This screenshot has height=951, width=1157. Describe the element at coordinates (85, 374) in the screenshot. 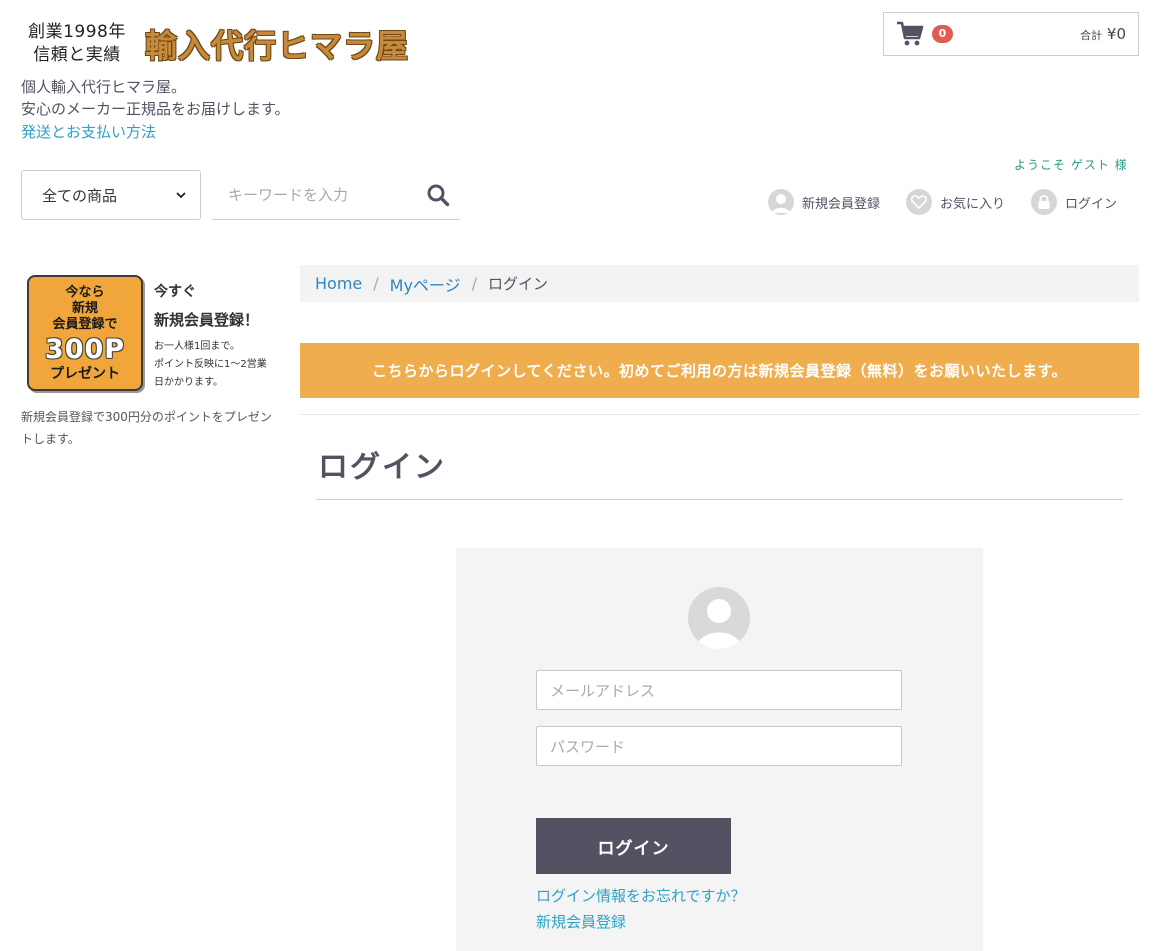

I see `promo-gift: プレゼント` at that location.